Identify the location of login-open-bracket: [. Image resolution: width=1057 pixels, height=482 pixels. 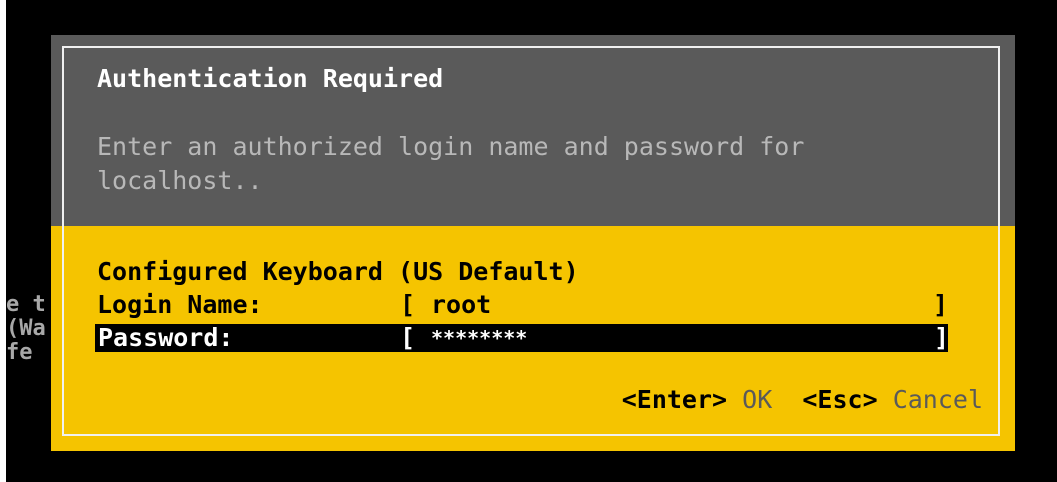
(408, 304).